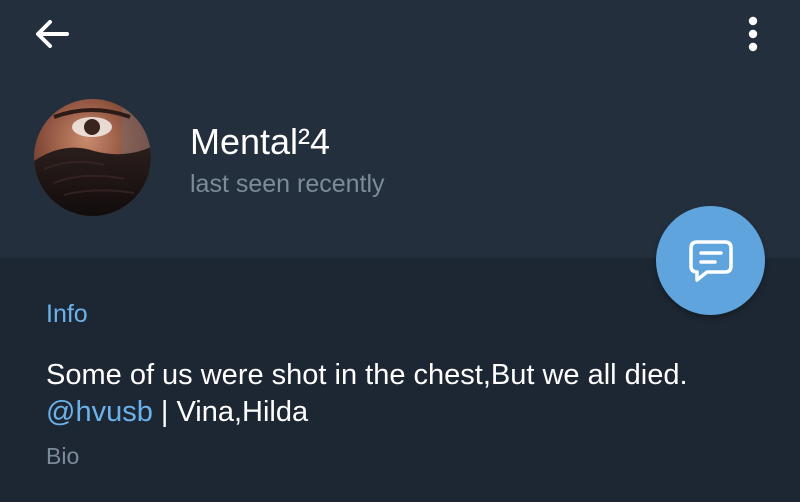 This screenshot has width=800, height=502. I want to click on arrow-left-icon, so click(52, 34).